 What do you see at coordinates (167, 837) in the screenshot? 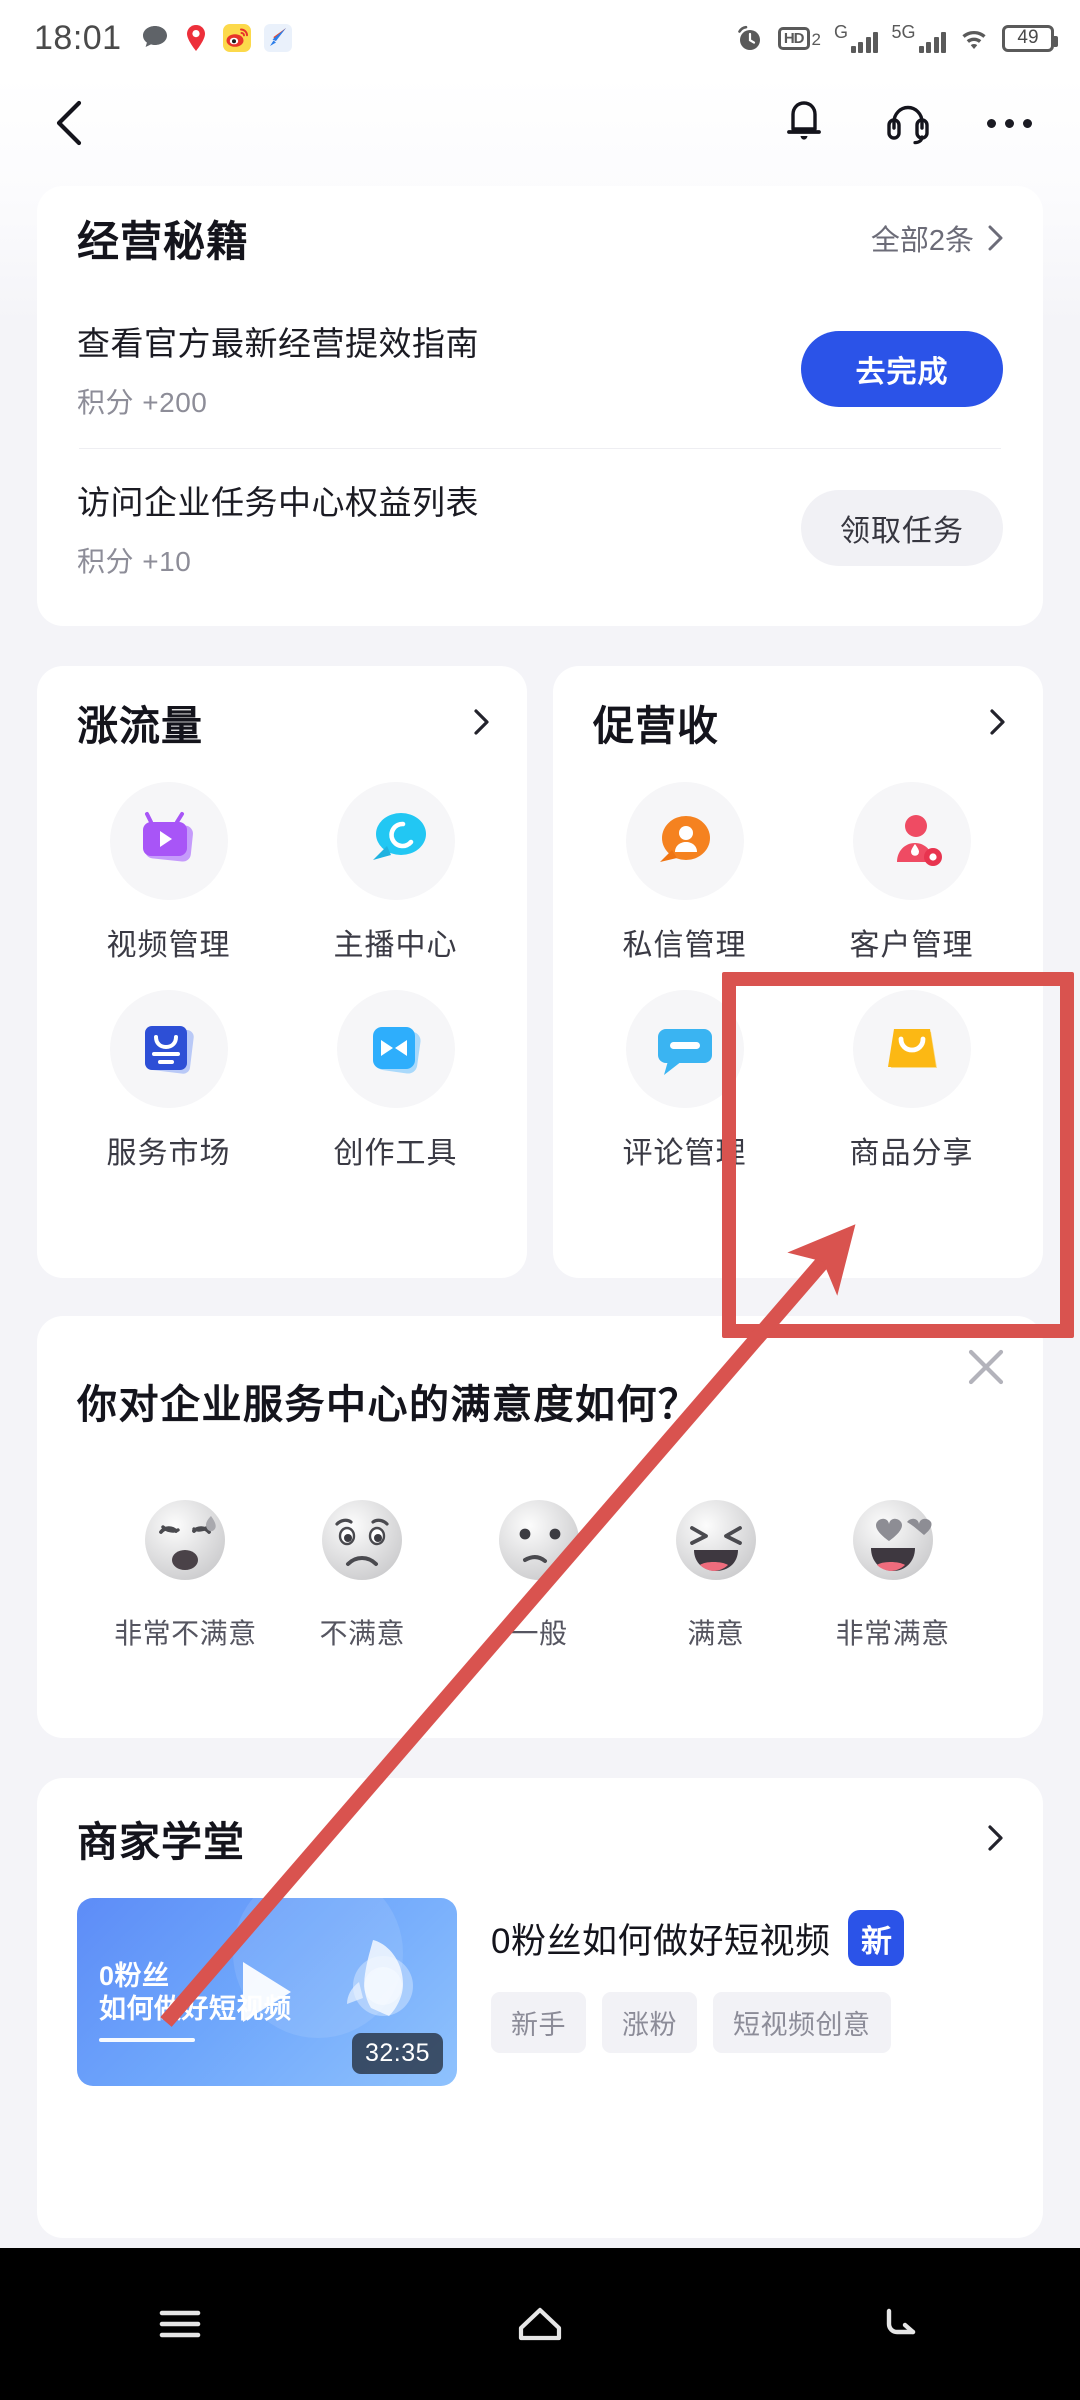
I see `video-tv-icon` at bounding box center [167, 837].